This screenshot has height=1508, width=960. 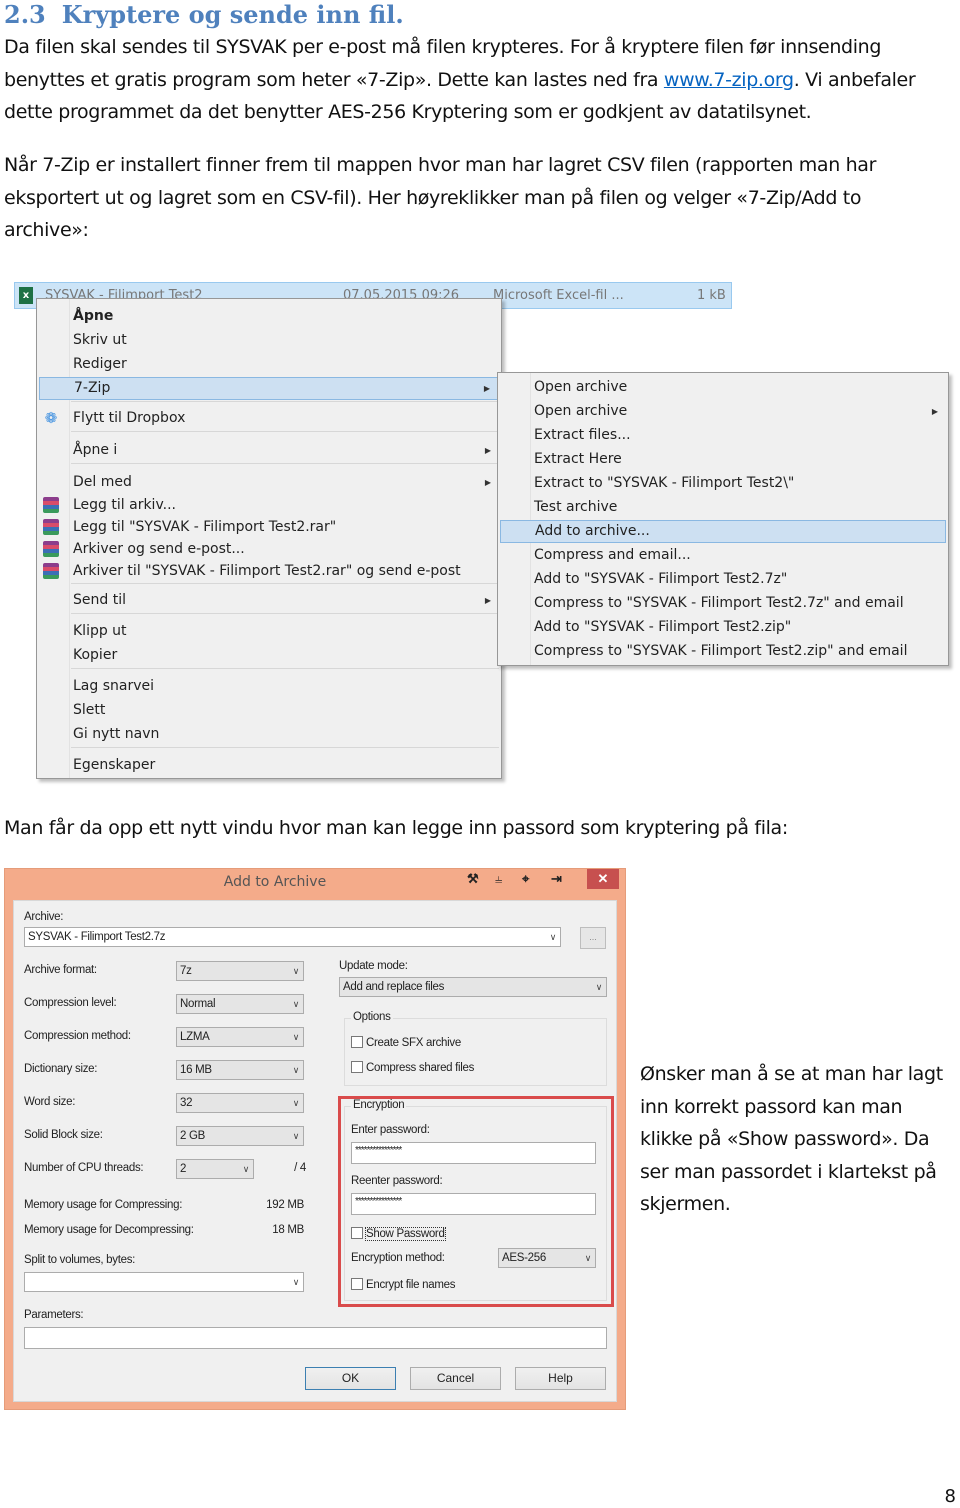 I want to click on submenu-item: Add to "SYSVAK - Filimport Test2.zip", so click(x=723, y=627).